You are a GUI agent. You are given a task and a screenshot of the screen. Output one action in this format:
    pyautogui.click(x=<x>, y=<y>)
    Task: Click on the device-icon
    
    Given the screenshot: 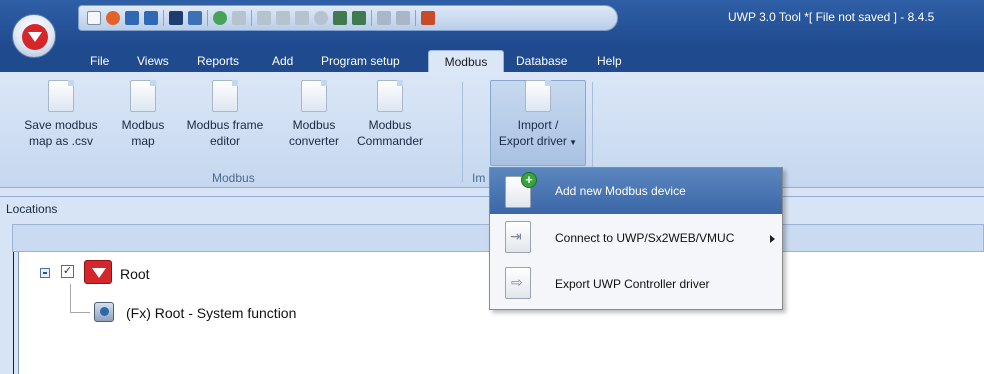 What is the action you would take?
    pyautogui.click(x=384, y=18)
    